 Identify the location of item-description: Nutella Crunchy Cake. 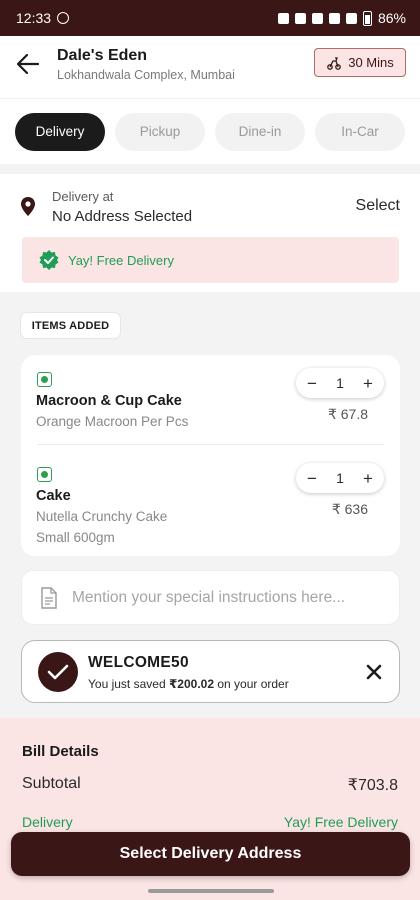
(102, 516).